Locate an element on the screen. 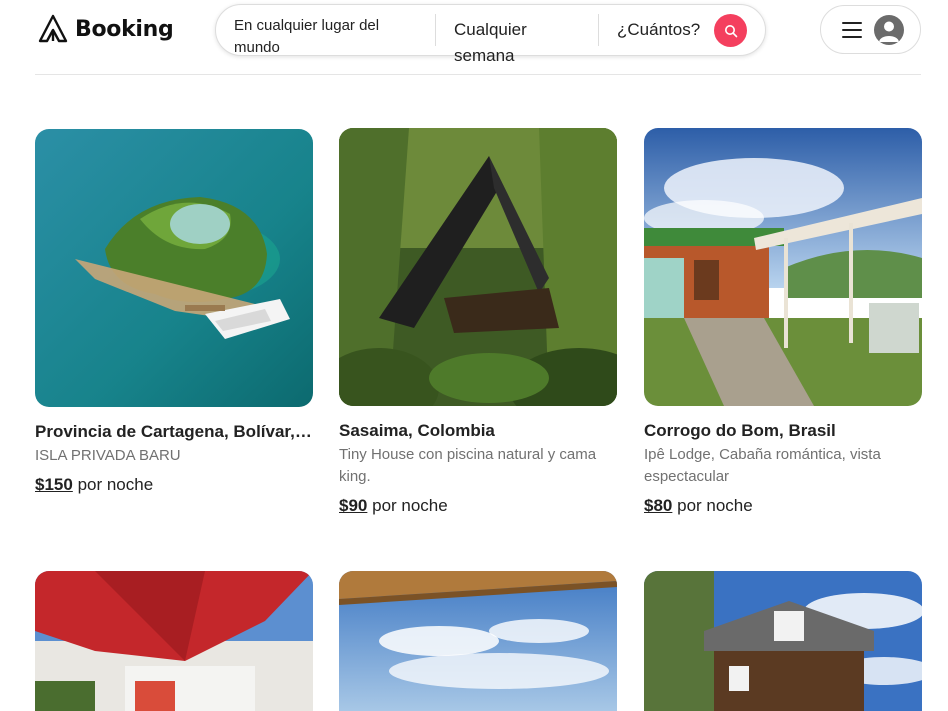  listing-title: Sasaima, Colombia is located at coordinates (417, 430).